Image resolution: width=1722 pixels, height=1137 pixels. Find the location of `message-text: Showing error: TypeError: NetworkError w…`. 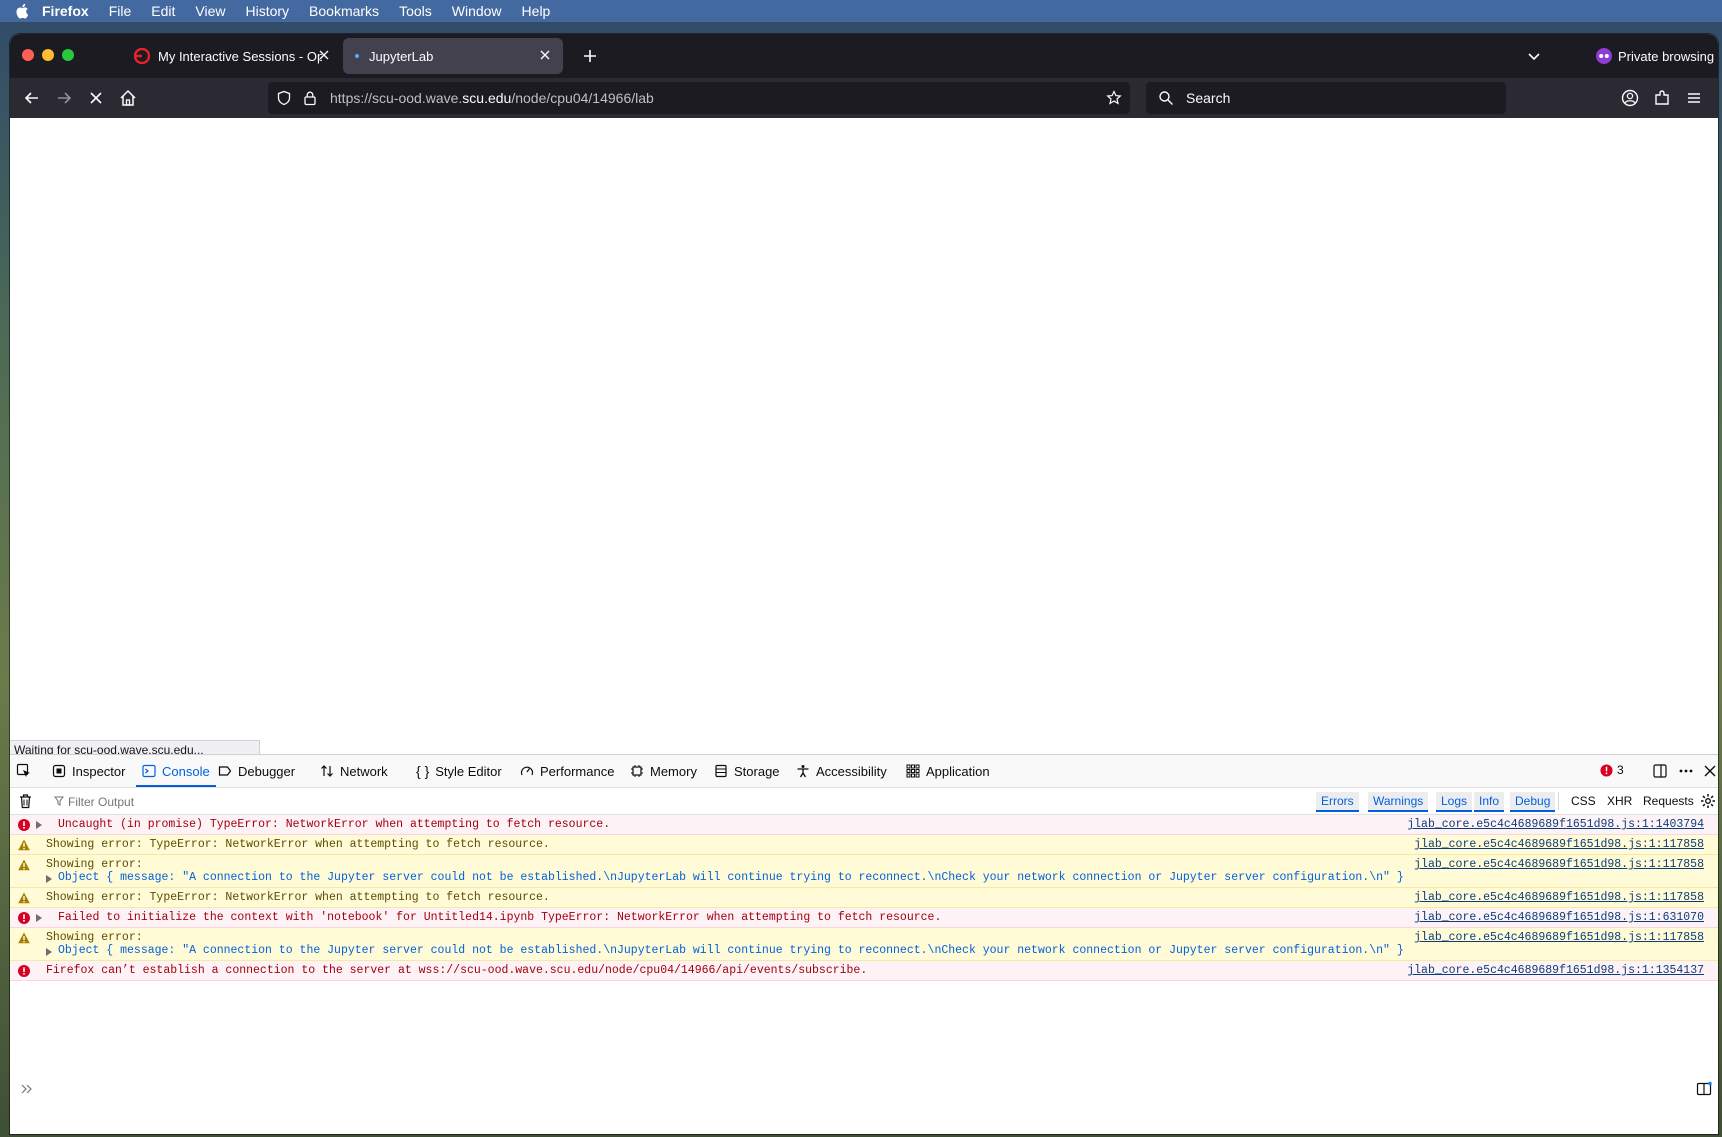

message-text: Showing error: TypeError: NetworkError w… is located at coordinates (298, 844).